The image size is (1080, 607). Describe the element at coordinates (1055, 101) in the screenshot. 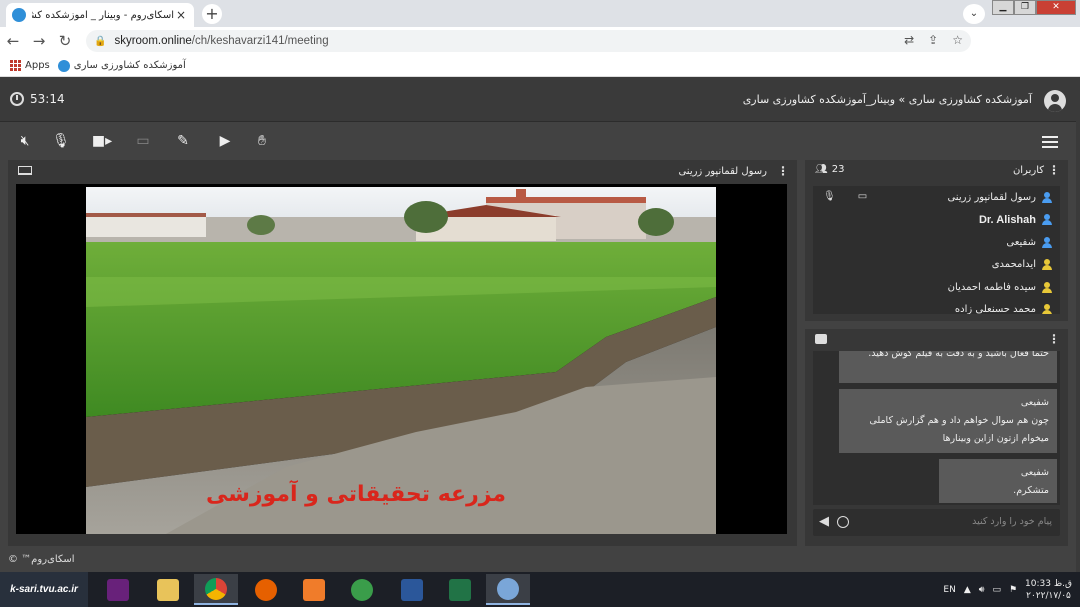

I see `user-account-icon` at that location.